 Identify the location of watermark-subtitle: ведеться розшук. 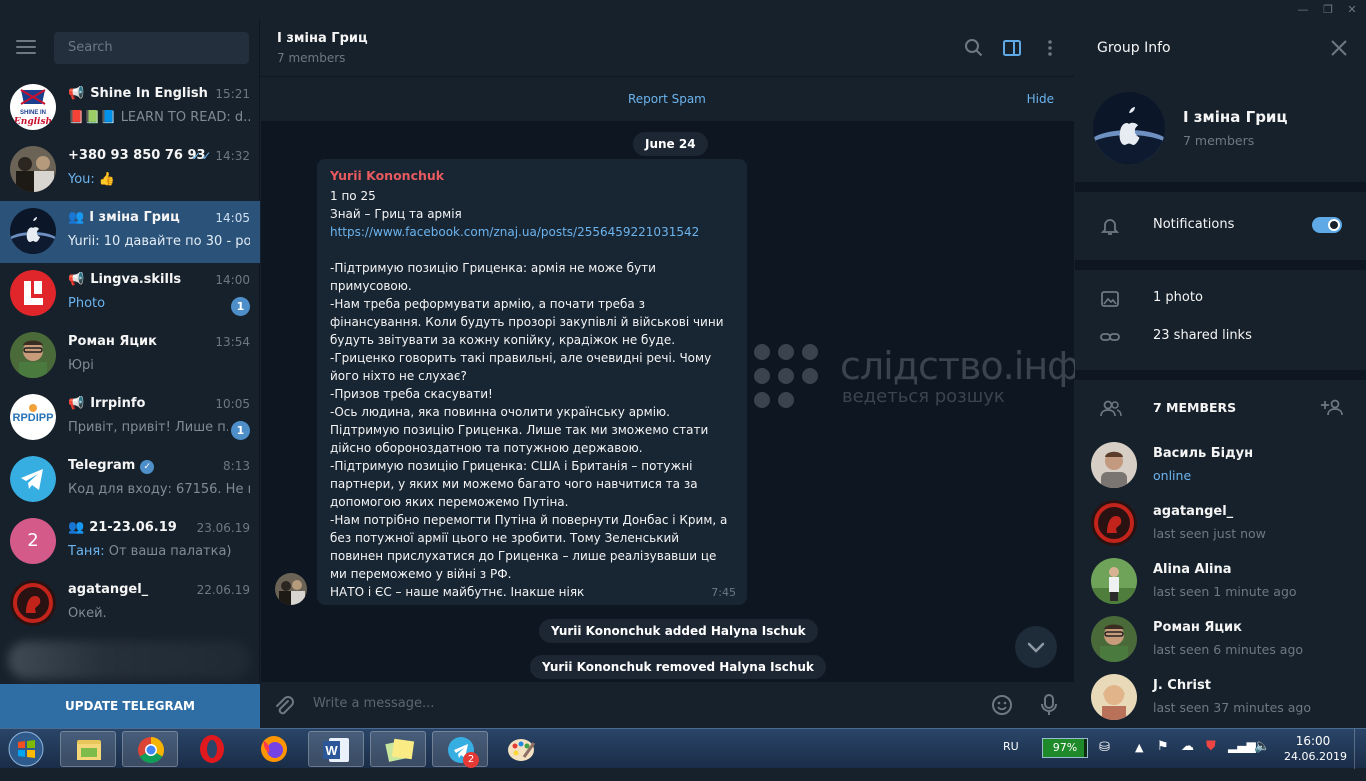
(923, 396).